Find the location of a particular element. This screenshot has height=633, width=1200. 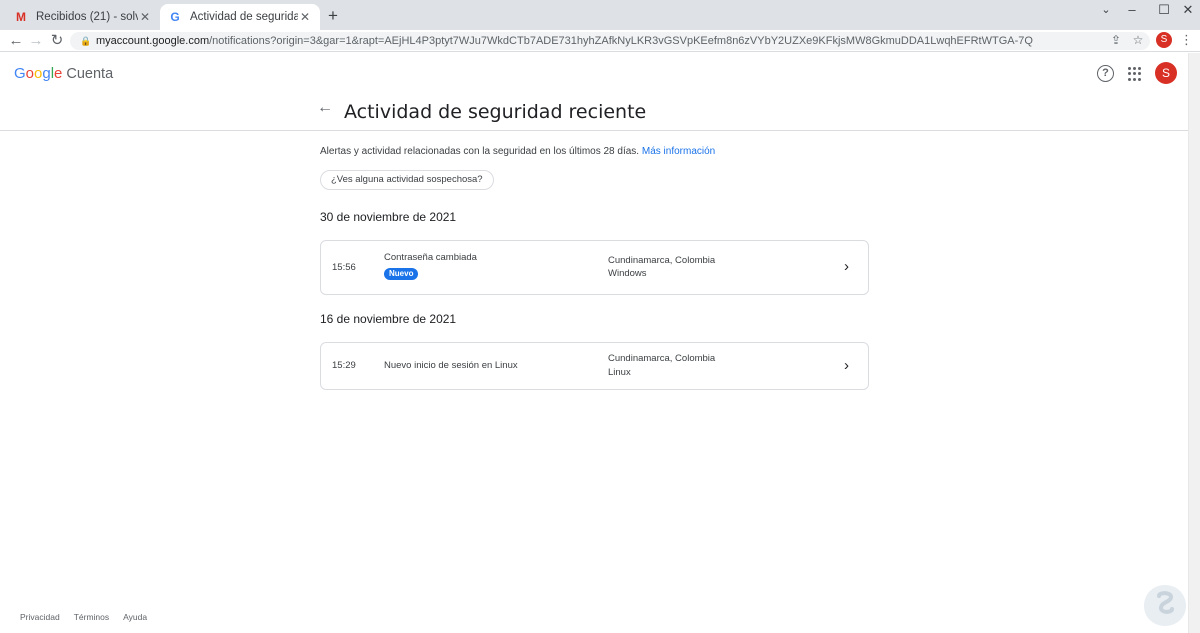

browser-profile-avatar: S is located at coordinates (1164, 40).